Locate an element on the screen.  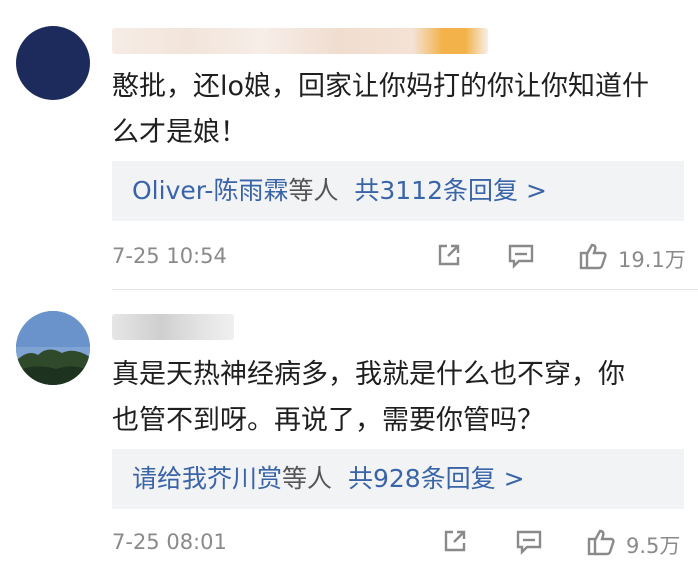
comment-text-line: 真是天热神经病多，我就是什么也不穿，你 is located at coordinates (368, 374).